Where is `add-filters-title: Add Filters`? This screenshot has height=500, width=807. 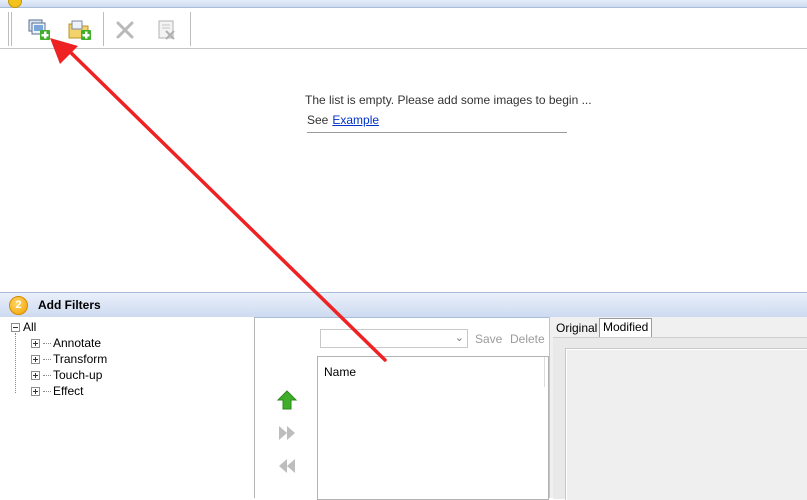 add-filters-title: Add Filters is located at coordinates (69, 305).